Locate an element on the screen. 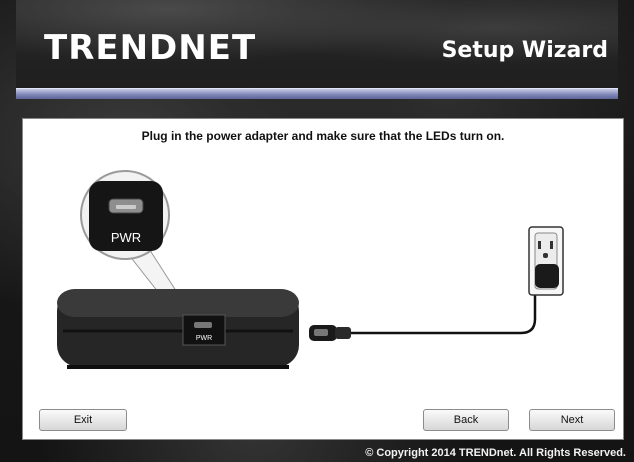 The height and width of the screenshot is (462, 634). callout-magnifier: PWR is located at coordinates (125, 215).